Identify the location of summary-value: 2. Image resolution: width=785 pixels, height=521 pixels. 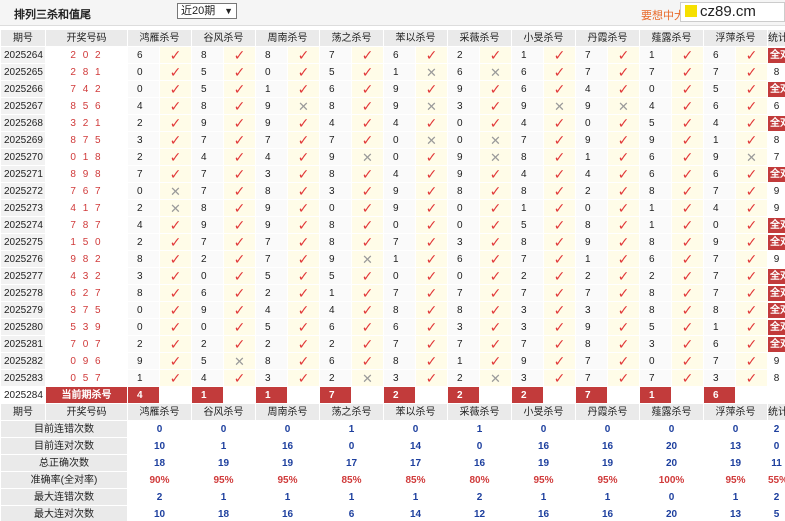
(479, 497).